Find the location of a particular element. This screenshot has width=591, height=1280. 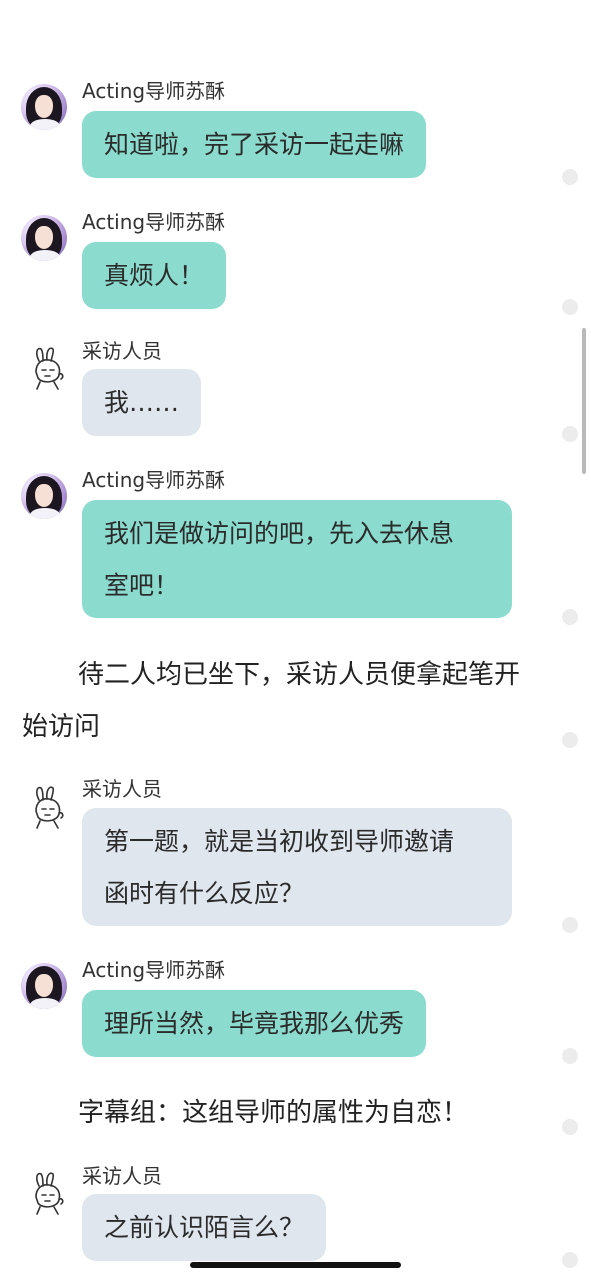

message-text: 之前认识陌言么？ is located at coordinates (204, 1227).